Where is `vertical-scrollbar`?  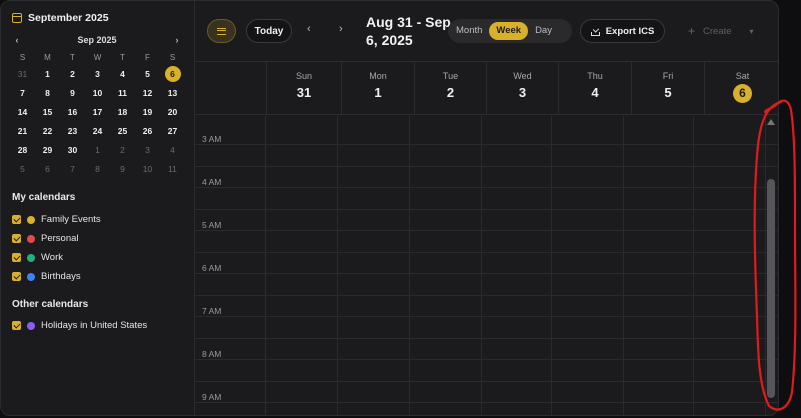 vertical-scrollbar is located at coordinates (771, 258).